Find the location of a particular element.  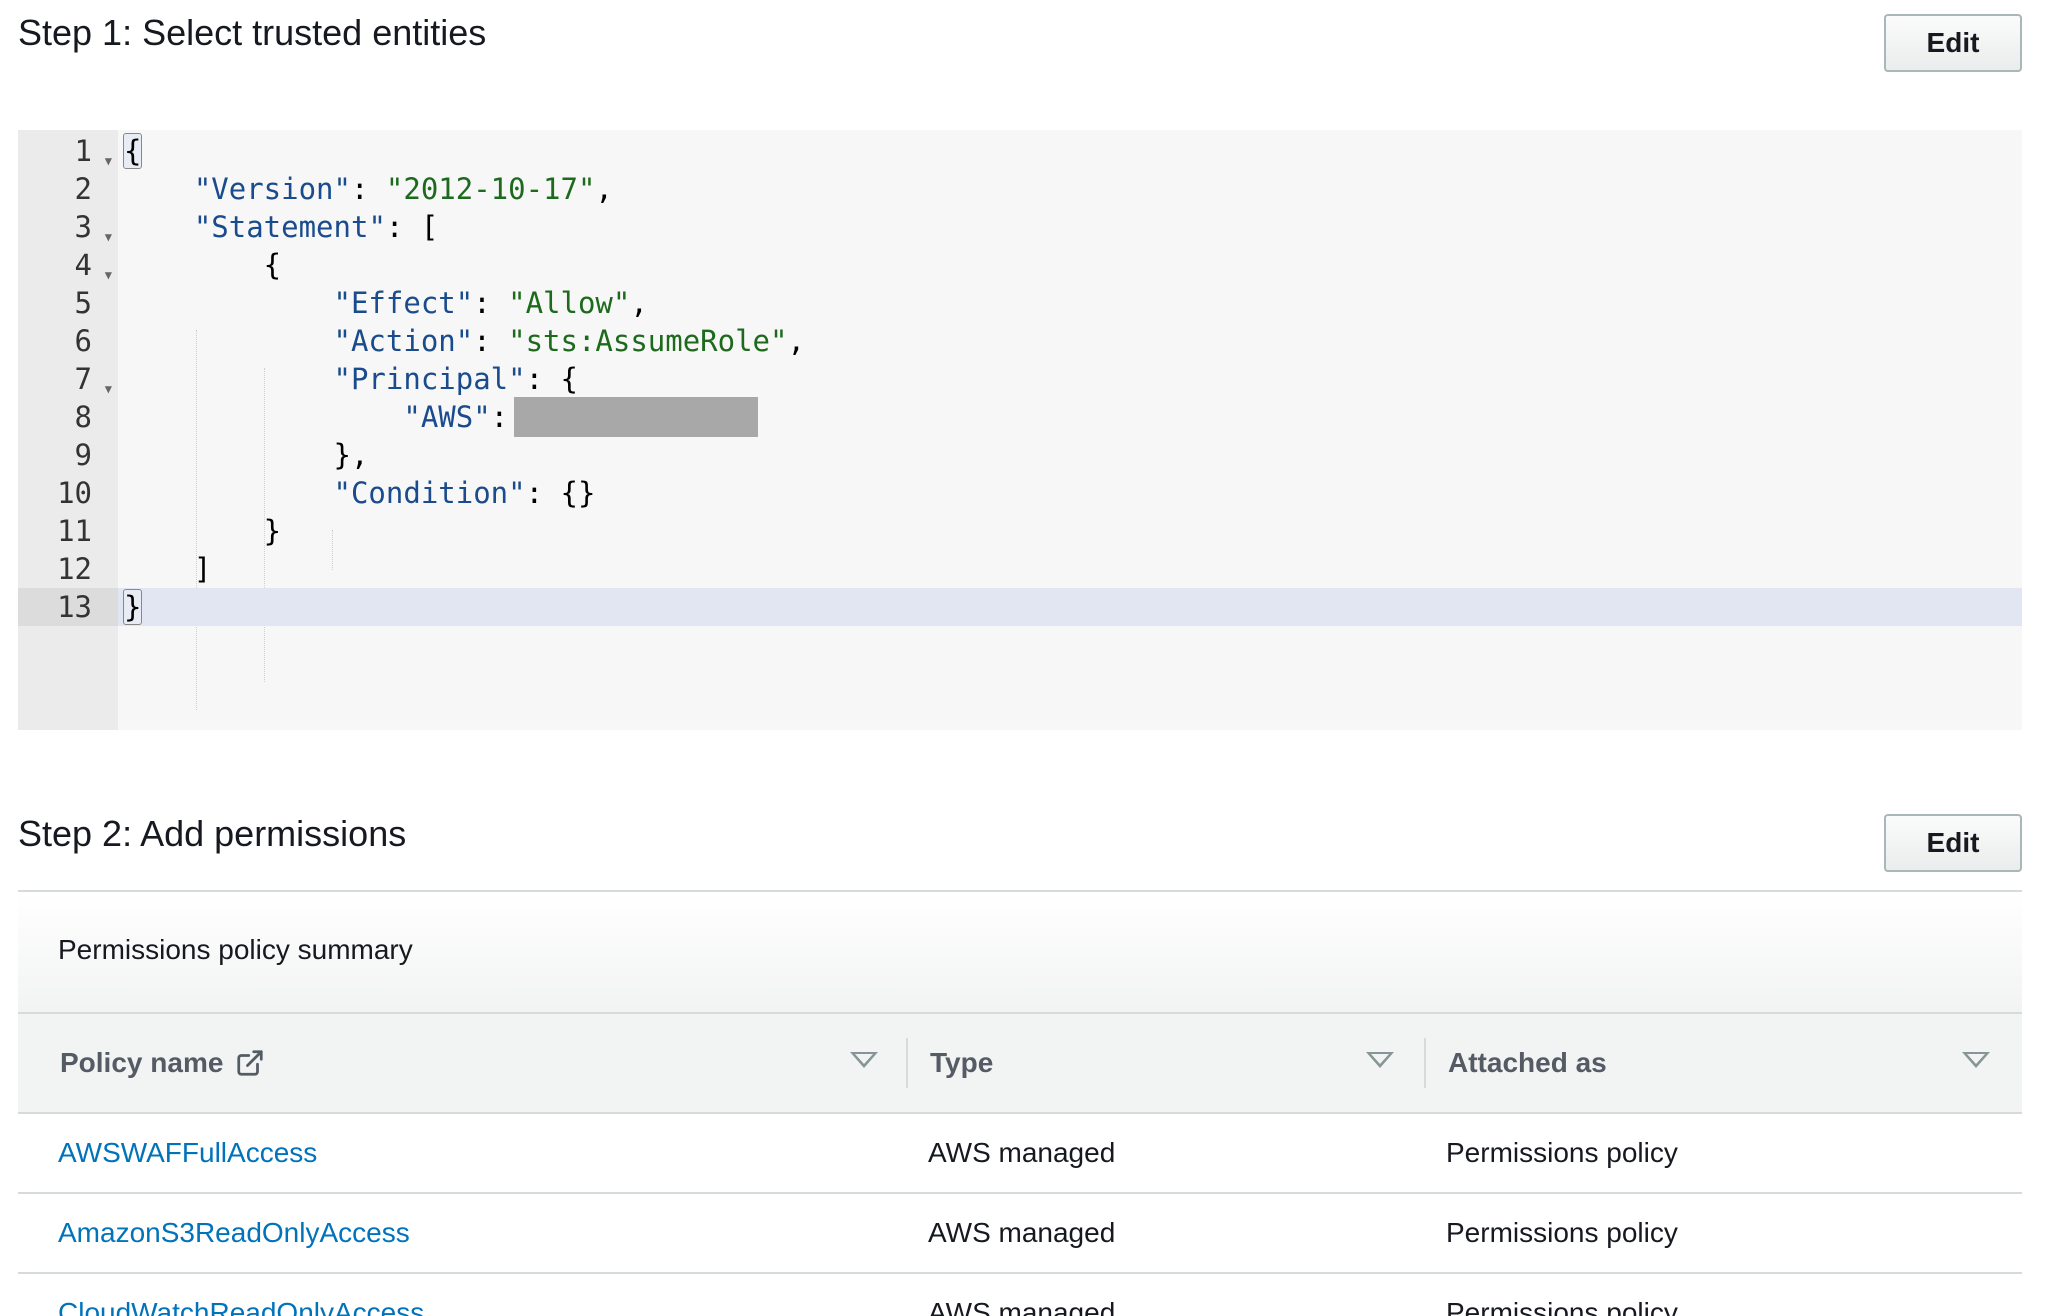

code-line-3: 3 ▼ "Statement": [ is located at coordinates (1020, 227).